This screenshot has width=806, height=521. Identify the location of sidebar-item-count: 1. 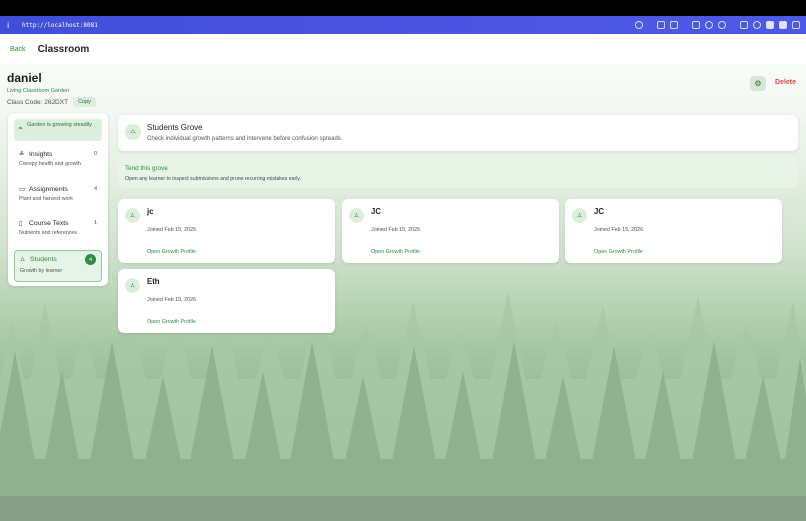
(95, 223).